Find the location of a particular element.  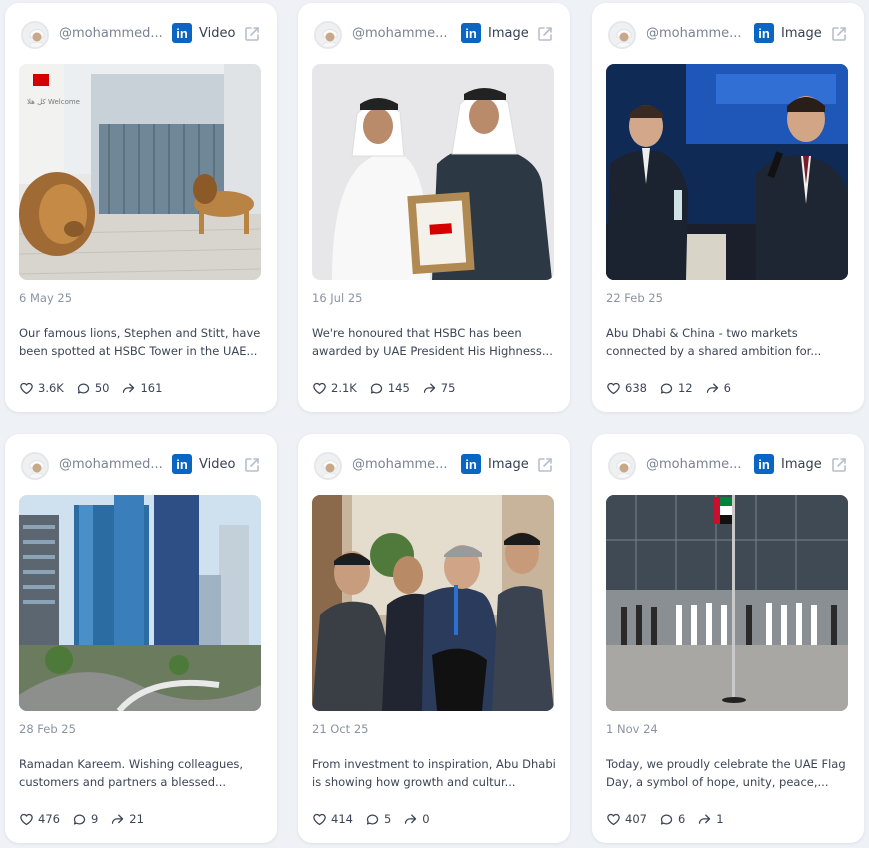

likes-count: 414 is located at coordinates (342, 819).